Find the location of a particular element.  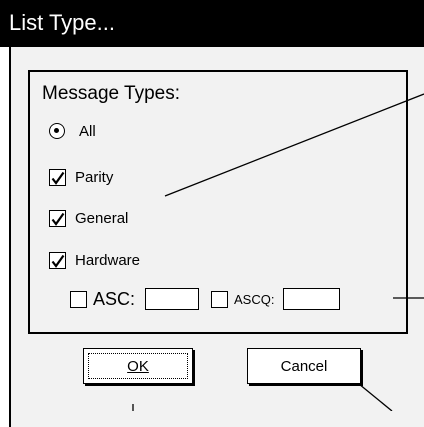

callout-line-checkboxes is located at coordinates (294, 145).